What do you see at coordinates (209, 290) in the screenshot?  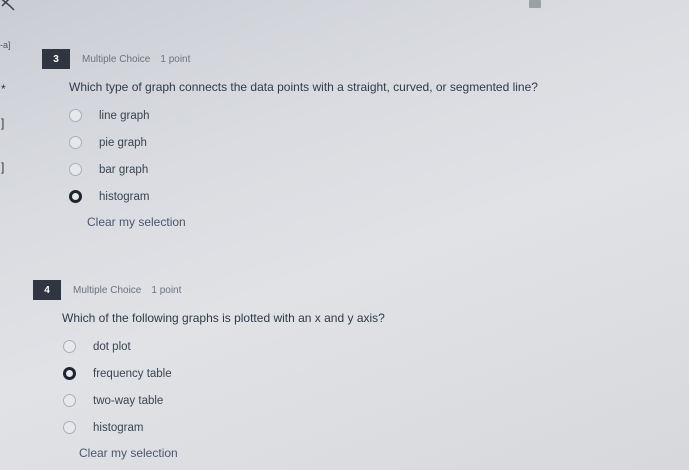 I see `question-header: 4 Multiple Choice 1 point` at bounding box center [209, 290].